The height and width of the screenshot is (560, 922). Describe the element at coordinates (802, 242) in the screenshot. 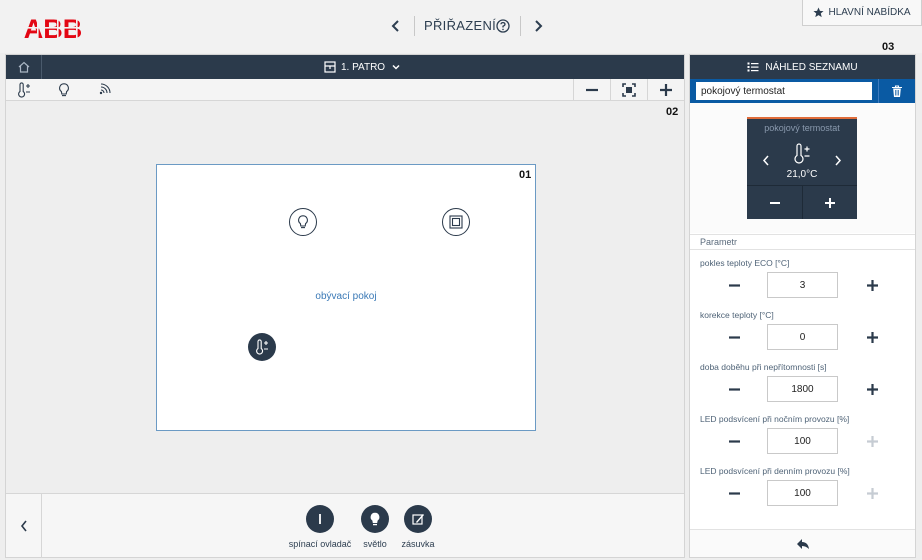

I see `parameter-heading: Parametr` at that location.